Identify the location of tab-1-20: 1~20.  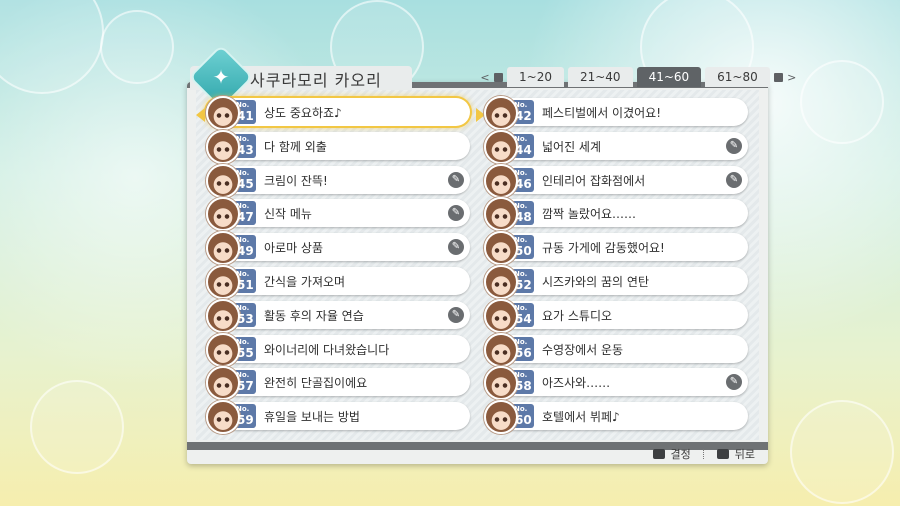
(535, 77).